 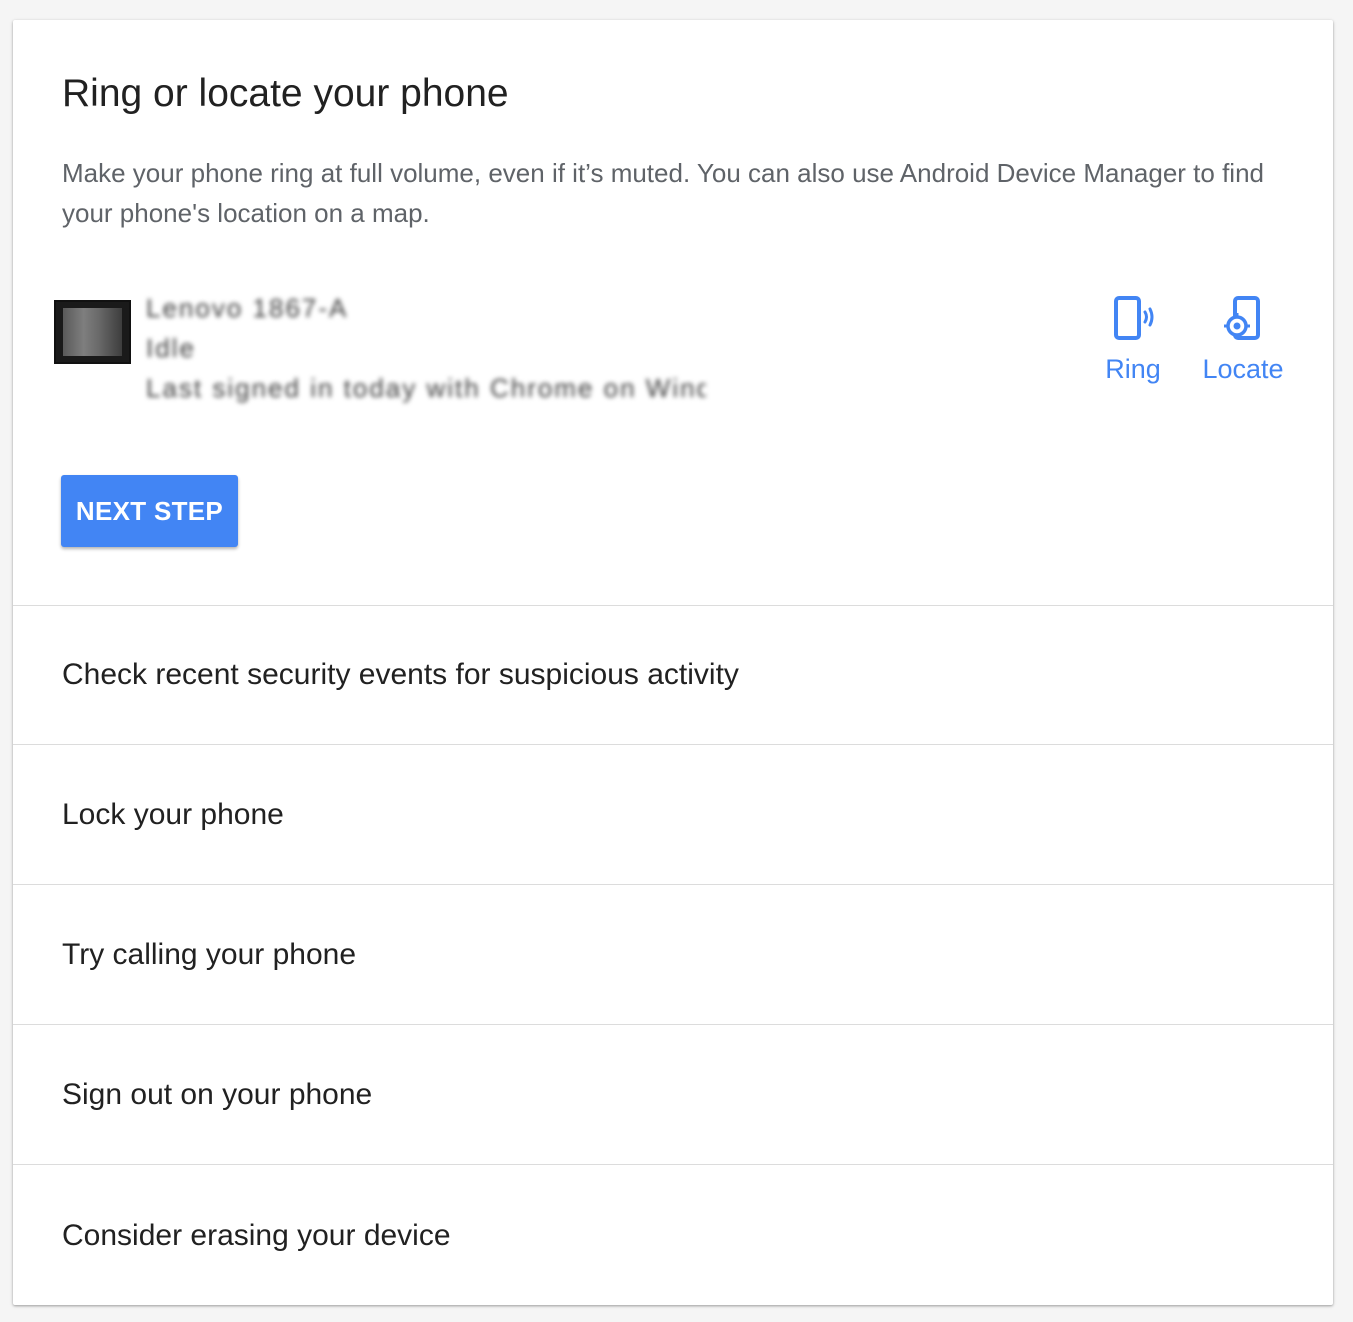 What do you see at coordinates (1133, 369) in the screenshot?
I see `ring-label: Ring` at bounding box center [1133, 369].